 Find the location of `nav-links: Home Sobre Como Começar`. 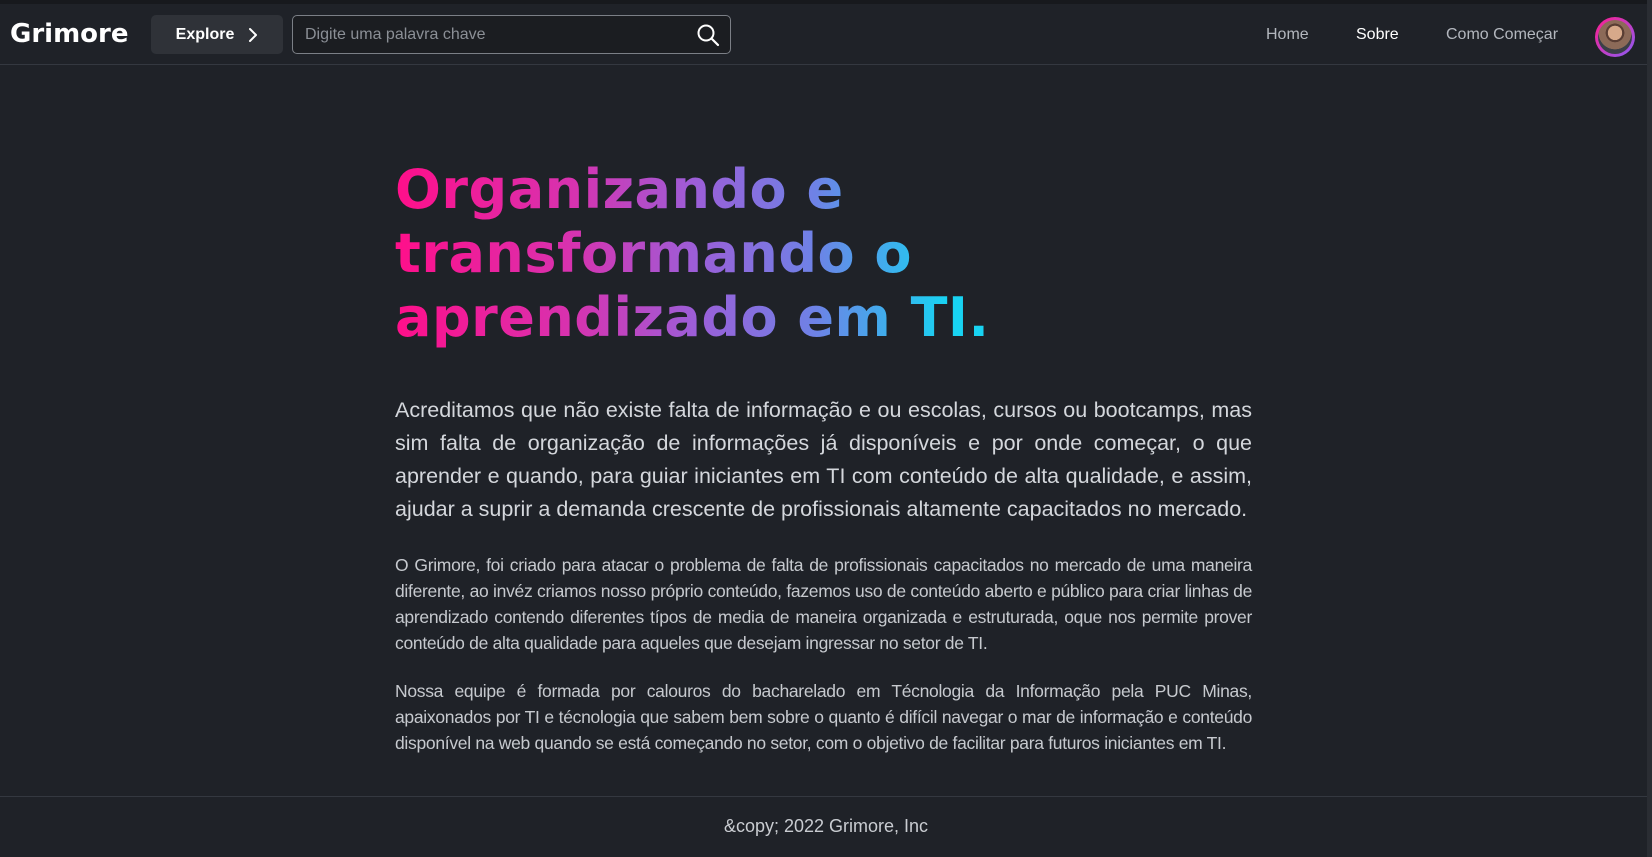

nav-links: Home Sobre Como Começar is located at coordinates (826, 34).